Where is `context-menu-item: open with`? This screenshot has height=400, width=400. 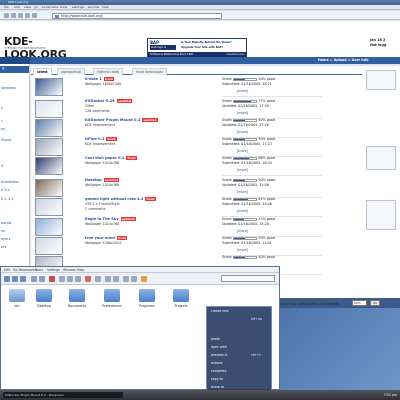
context-menu-item: open with is located at coordinates (219, 347).